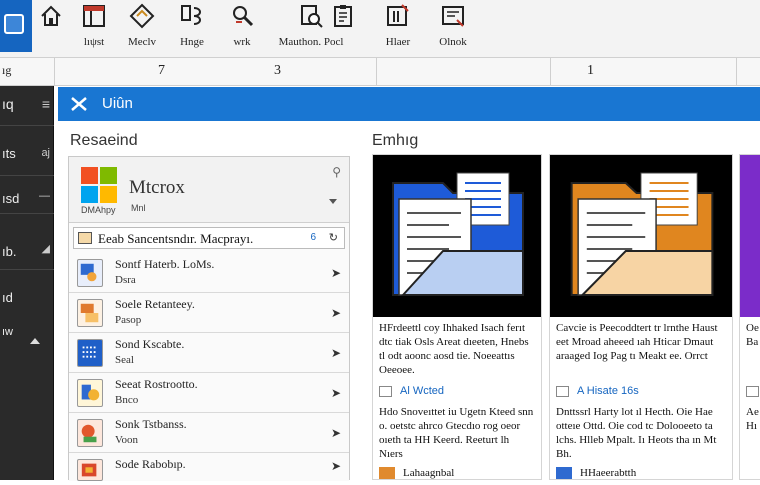  I want to click on ribbon-button-label: Olnok, so click(453, 42).